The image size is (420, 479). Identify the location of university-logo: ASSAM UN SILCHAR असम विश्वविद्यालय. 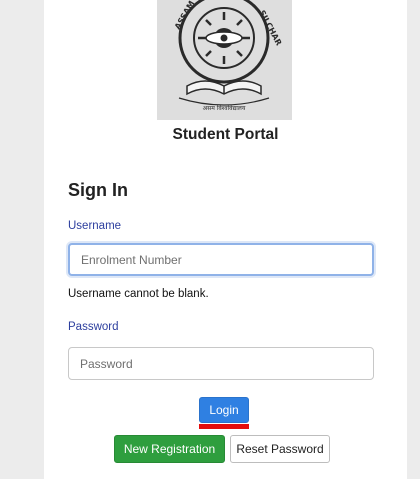
(224, 60).